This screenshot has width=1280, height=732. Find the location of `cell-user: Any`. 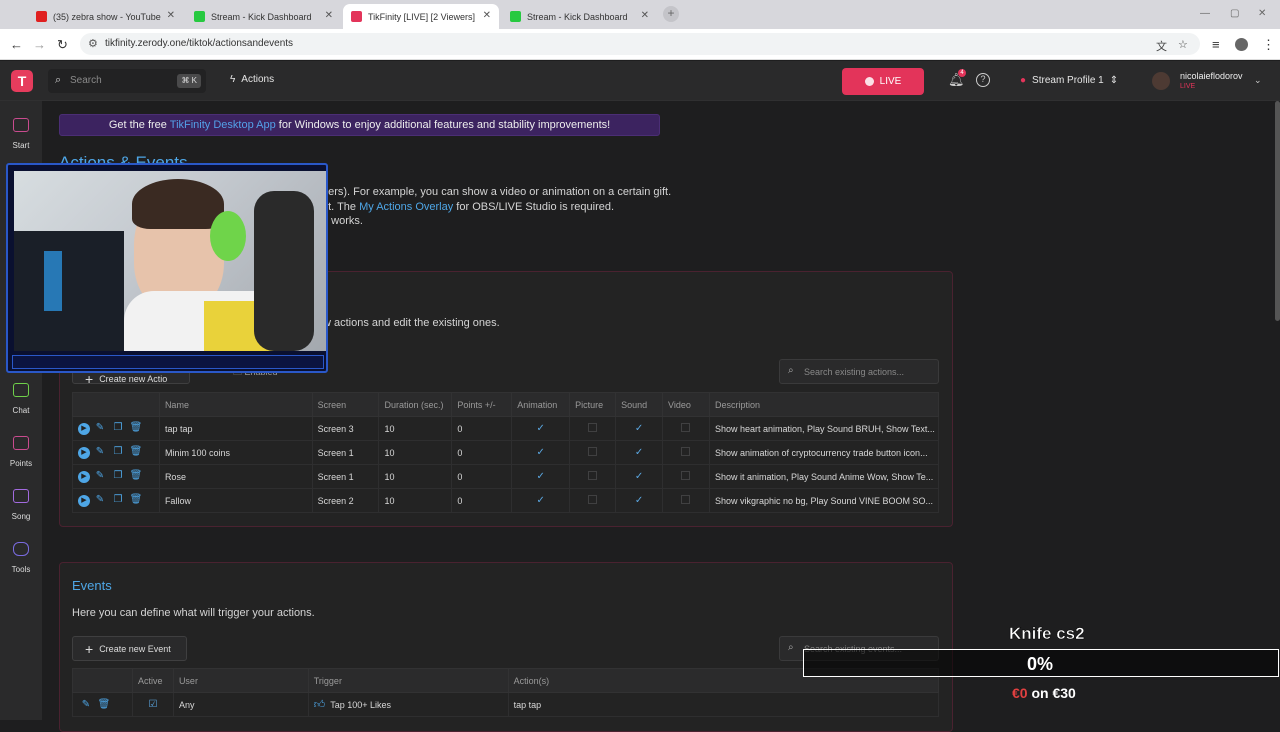

cell-user: Any is located at coordinates (240, 704).